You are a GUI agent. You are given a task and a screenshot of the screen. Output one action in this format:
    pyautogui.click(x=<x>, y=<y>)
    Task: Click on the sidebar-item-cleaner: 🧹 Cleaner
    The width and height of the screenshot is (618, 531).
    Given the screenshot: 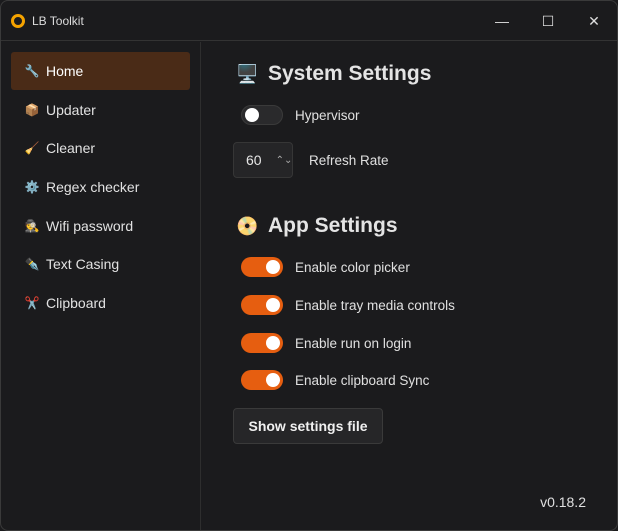 What is the action you would take?
    pyautogui.click(x=100, y=148)
    